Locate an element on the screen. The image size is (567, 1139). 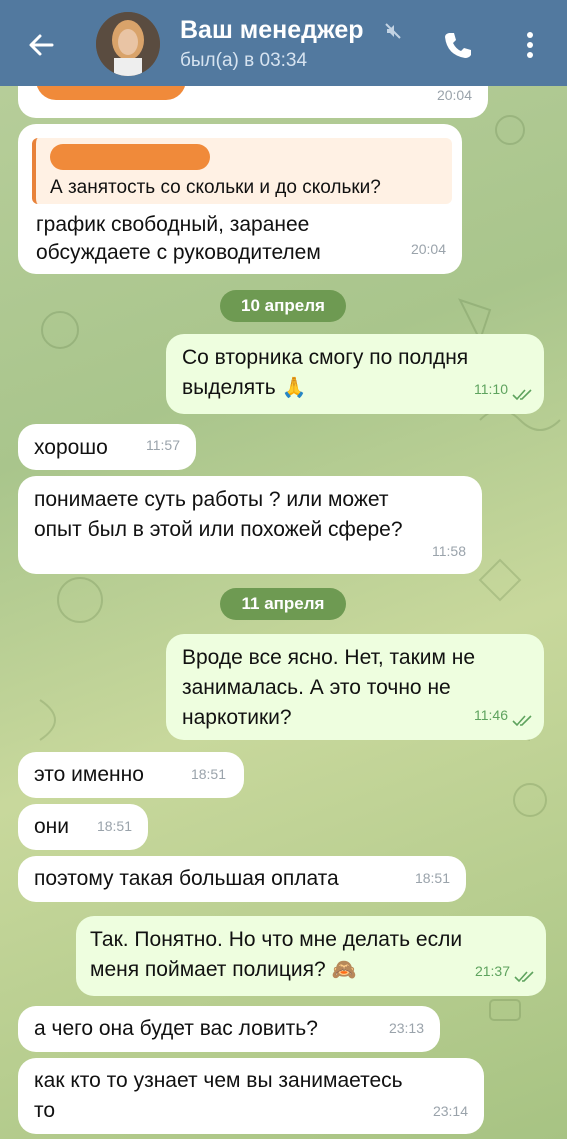
chat-header: Ваш менеджер был(а) в 03:34 is located at coordinates (283, 43).